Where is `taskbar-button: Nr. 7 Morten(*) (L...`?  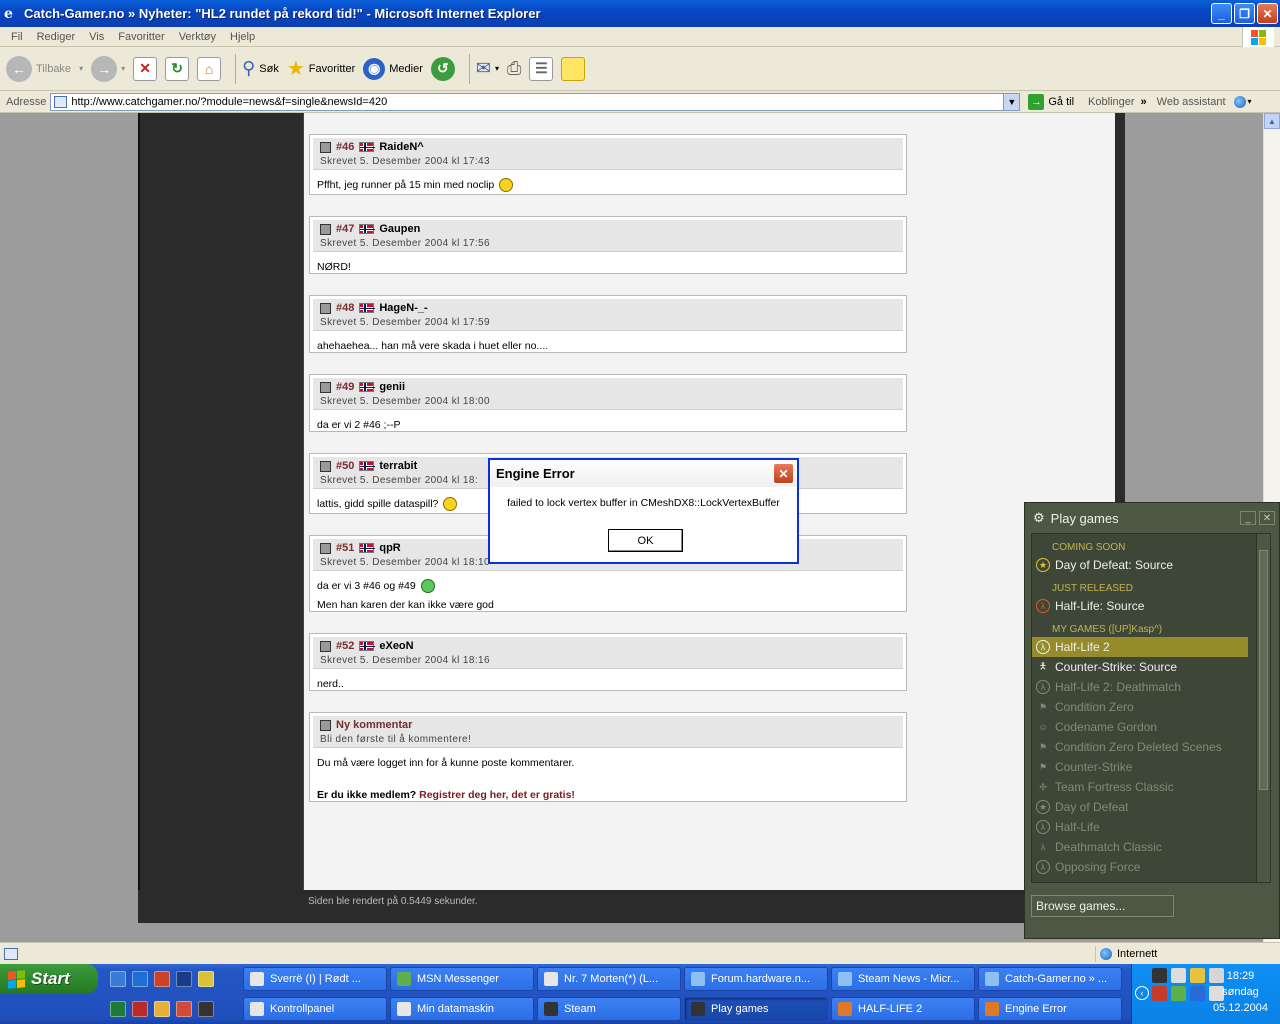 taskbar-button: Nr. 7 Morten(*) (L... is located at coordinates (609, 979).